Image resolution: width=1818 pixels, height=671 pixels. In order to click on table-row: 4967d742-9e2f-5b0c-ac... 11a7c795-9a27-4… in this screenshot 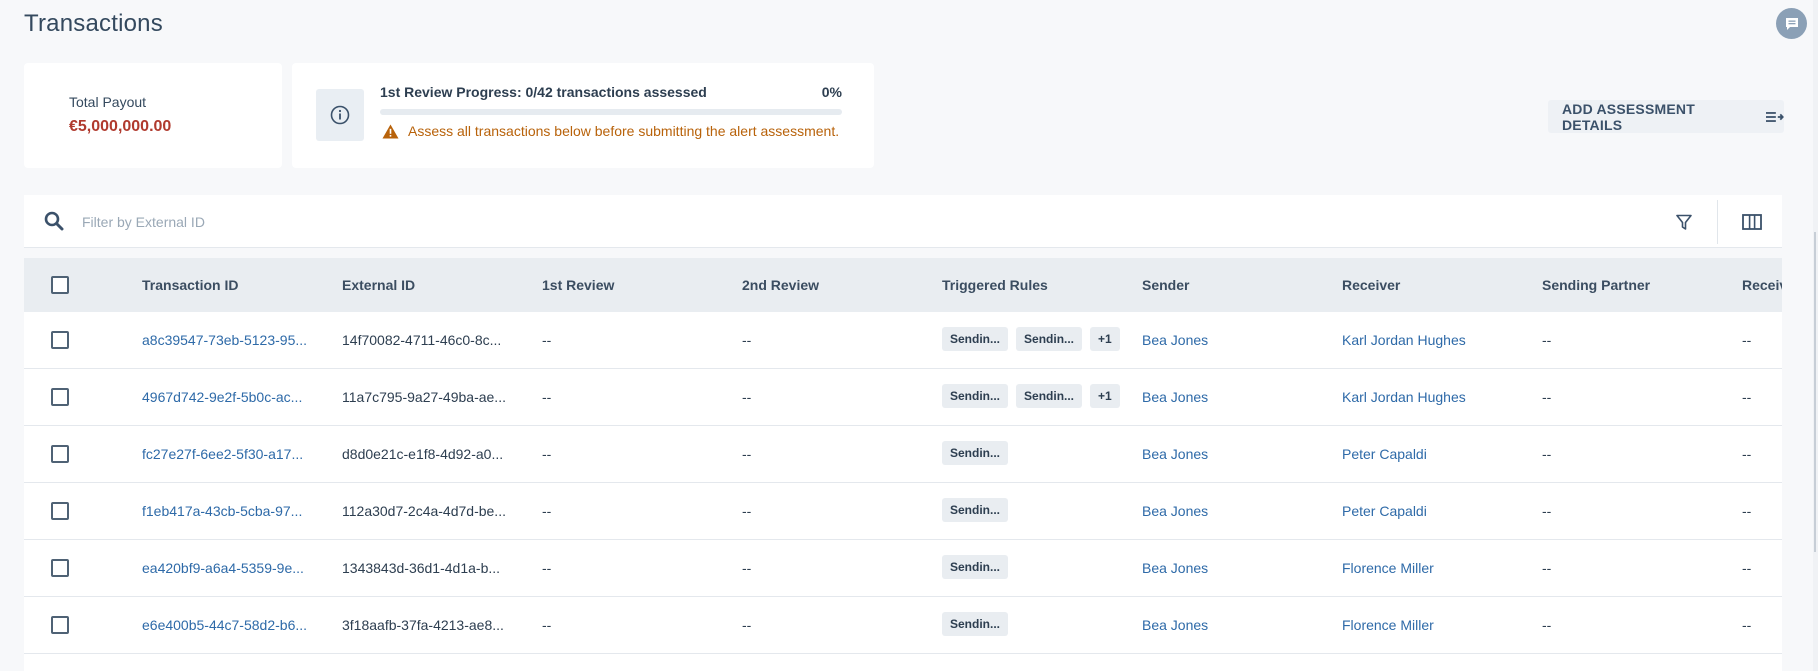, I will do `click(903, 397)`.